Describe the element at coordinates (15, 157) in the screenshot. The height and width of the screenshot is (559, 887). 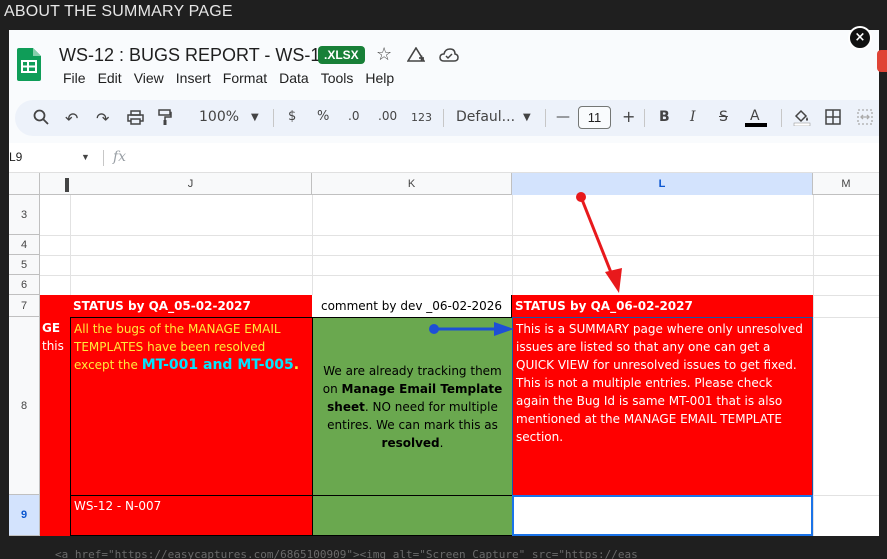
I see `name-box: L9` at that location.